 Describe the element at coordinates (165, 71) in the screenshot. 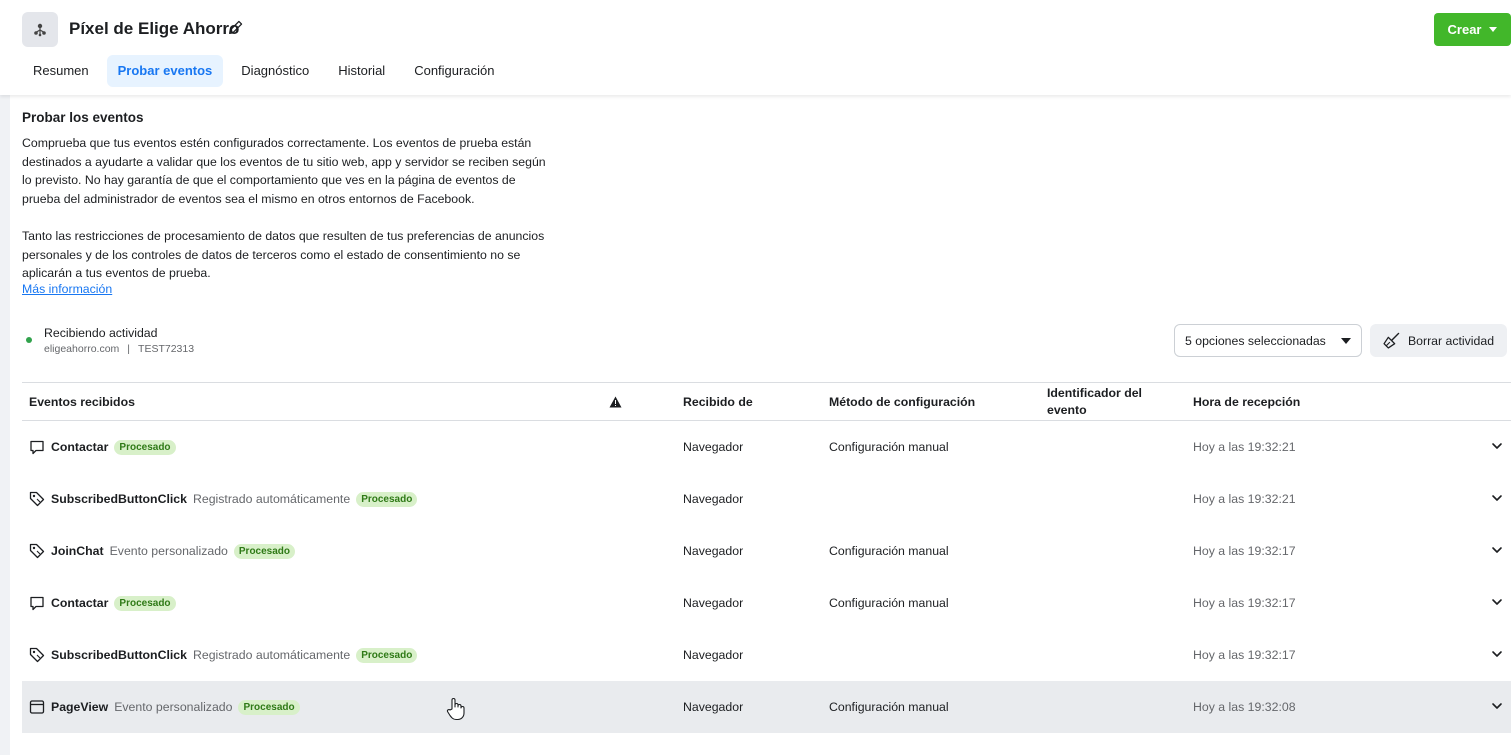

I see `tab-probar-eventos: Probar eventos` at that location.